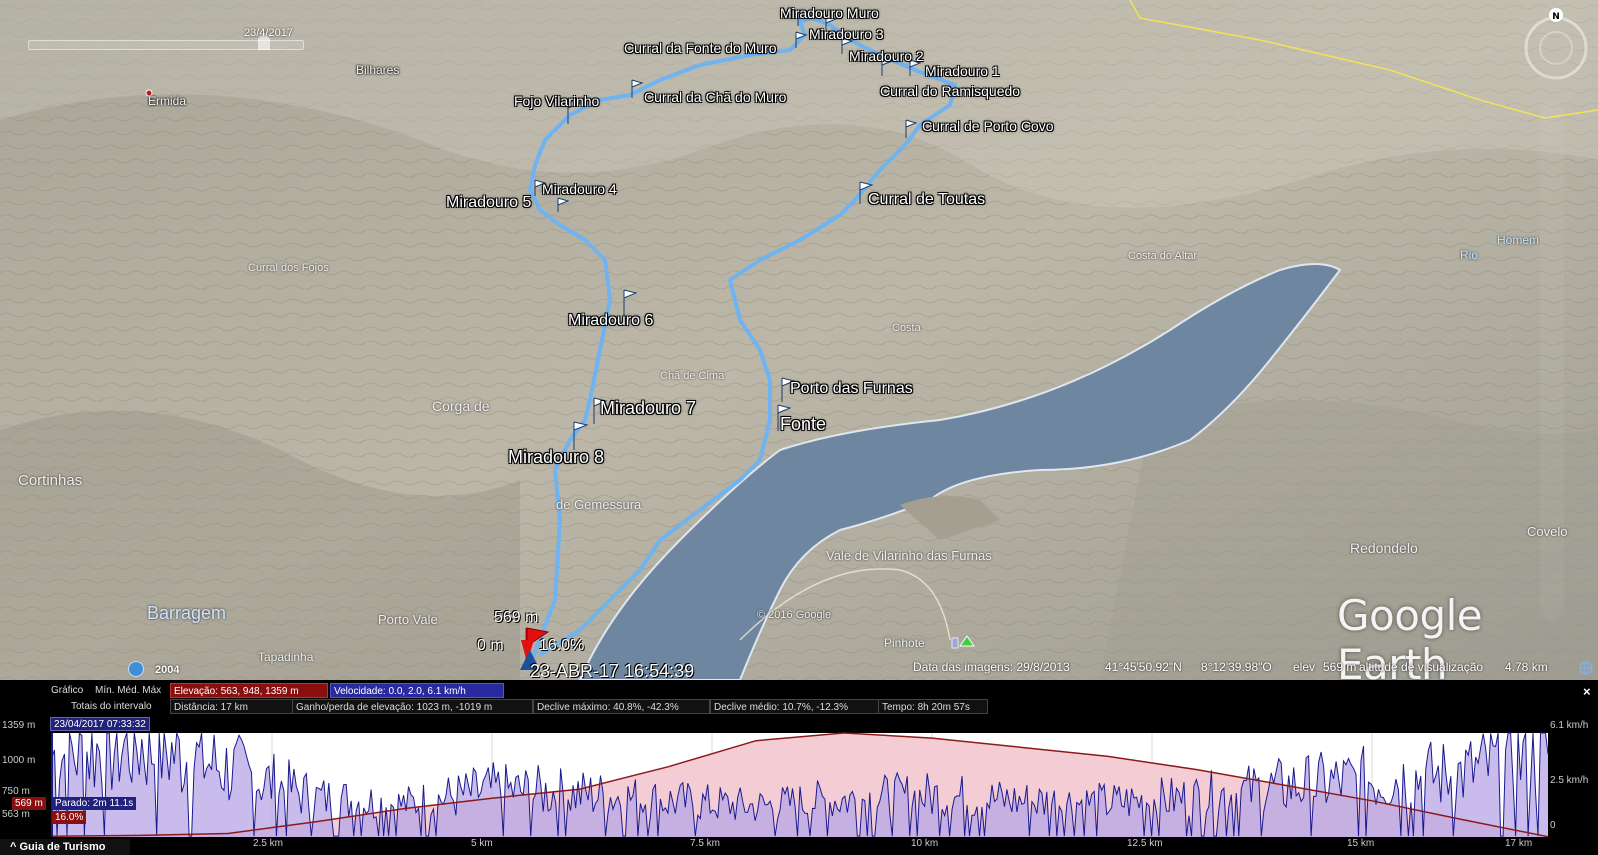 Image resolution: width=1598 pixels, height=855 pixels. What do you see at coordinates (906, 328) in the screenshot?
I see `place-label: Costa` at bounding box center [906, 328].